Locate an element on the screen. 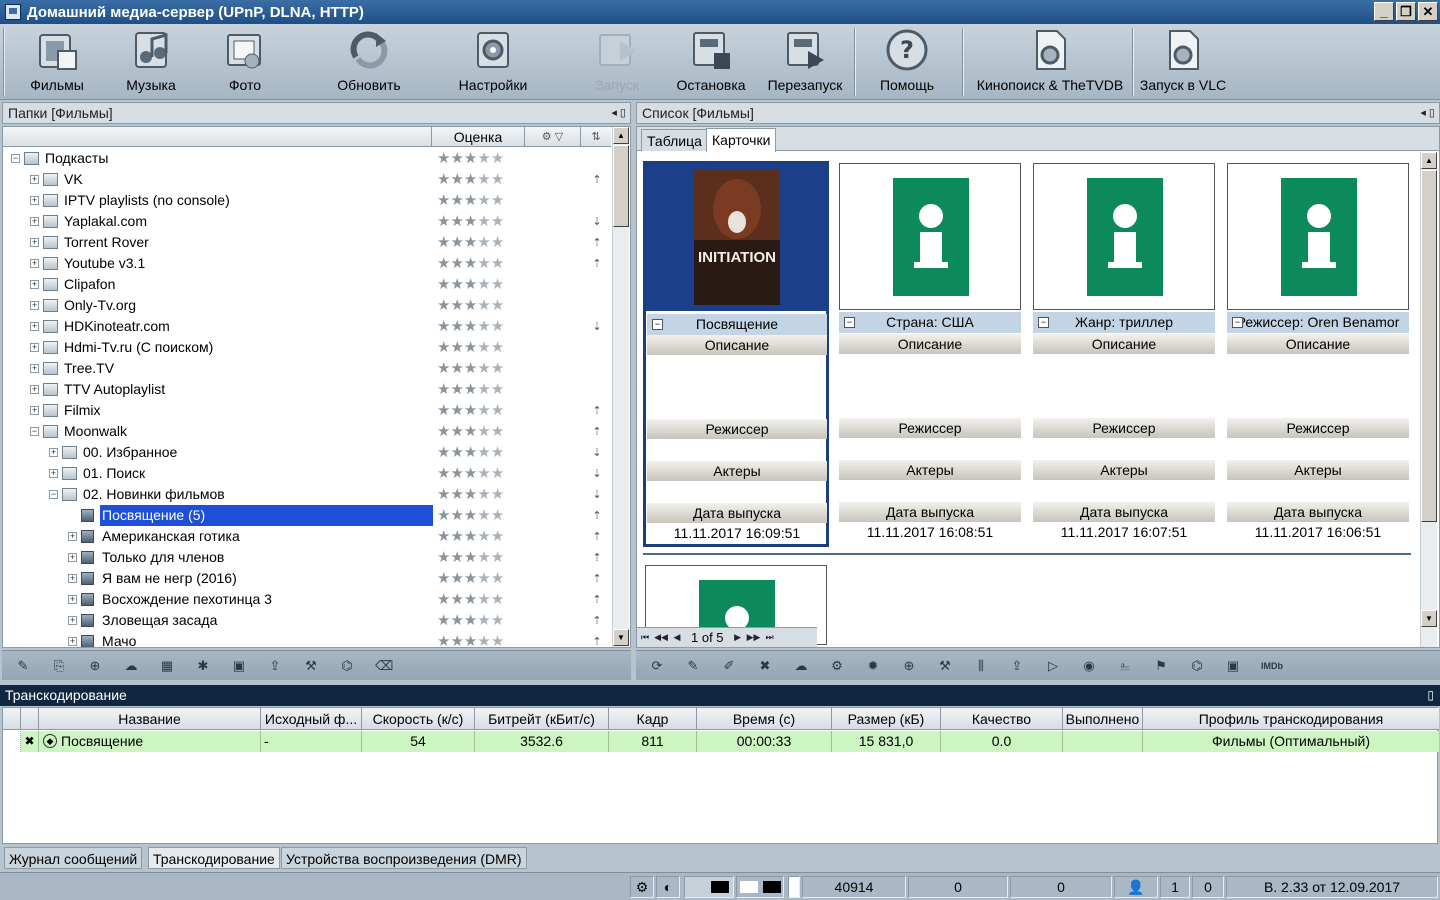  tree-item-label: Yaplakal.com is located at coordinates (105, 221).